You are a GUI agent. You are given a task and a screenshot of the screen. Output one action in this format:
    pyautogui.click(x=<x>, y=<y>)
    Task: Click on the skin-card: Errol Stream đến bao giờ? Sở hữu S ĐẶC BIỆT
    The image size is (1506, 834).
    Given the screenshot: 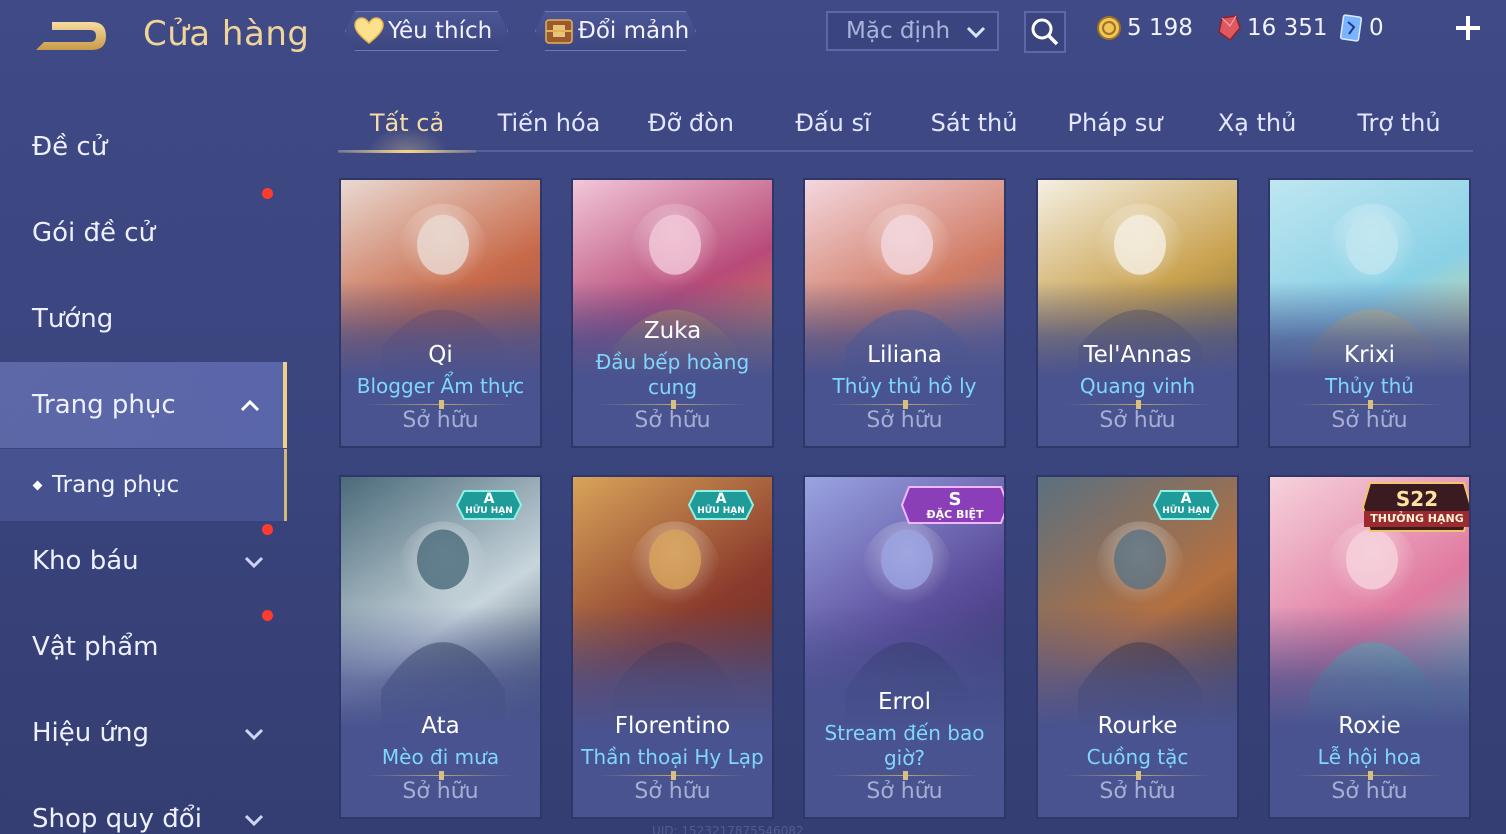 What is the action you would take?
    pyautogui.click(x=904, y=647)
    